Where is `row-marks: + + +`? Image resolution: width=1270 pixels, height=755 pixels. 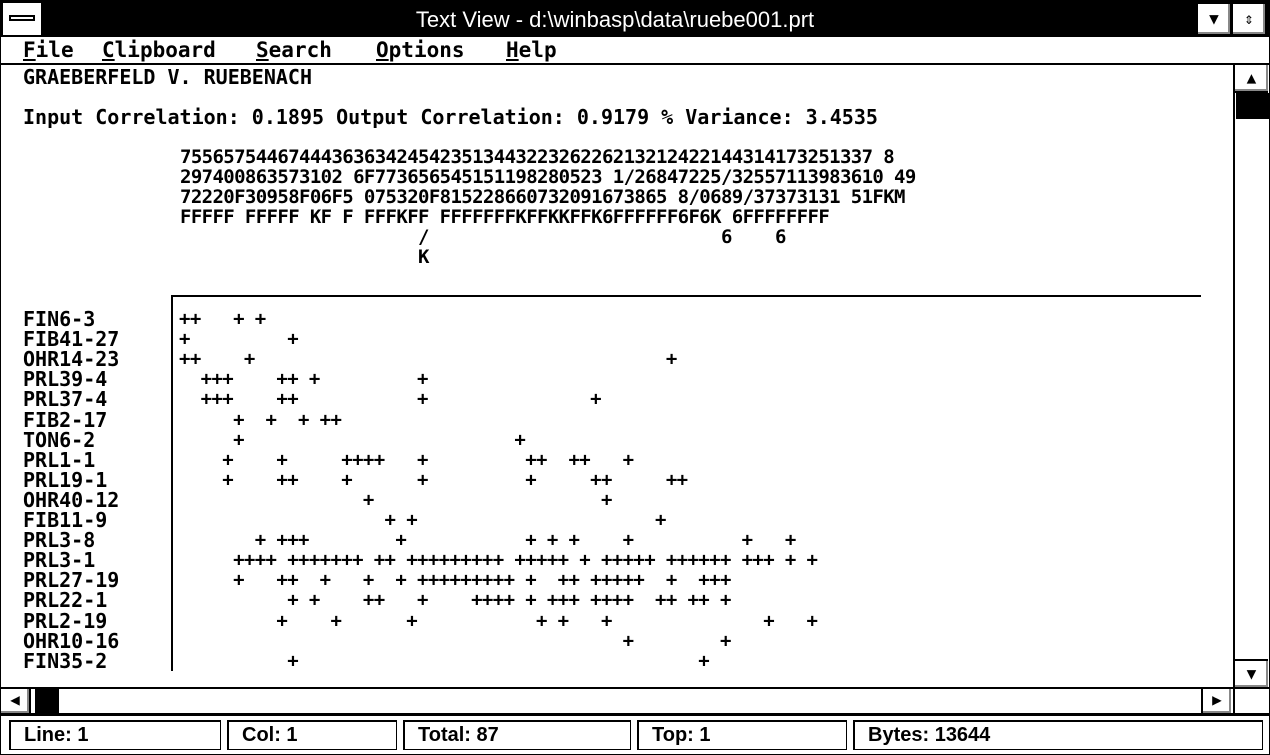 row-marks: + + + is located at coordinates (423, 520).